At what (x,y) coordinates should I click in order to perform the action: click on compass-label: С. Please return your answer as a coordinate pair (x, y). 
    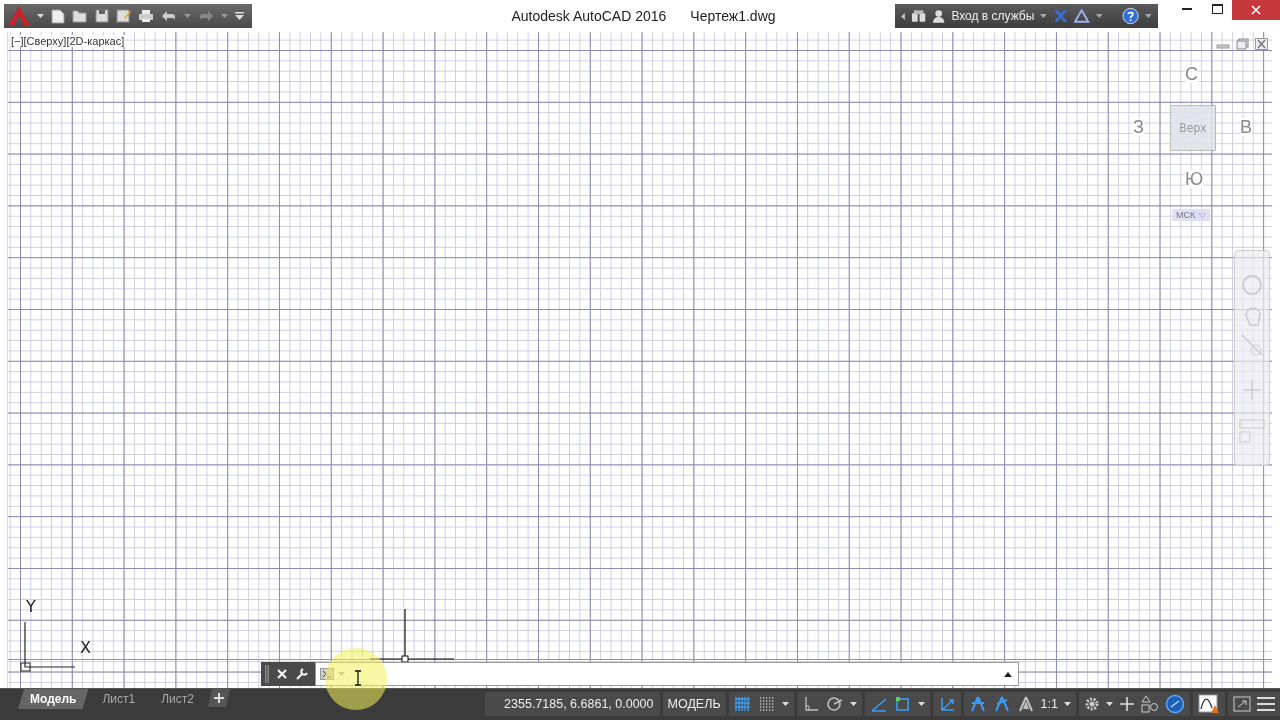
    Looking at the image, I should click on (1191, 74).